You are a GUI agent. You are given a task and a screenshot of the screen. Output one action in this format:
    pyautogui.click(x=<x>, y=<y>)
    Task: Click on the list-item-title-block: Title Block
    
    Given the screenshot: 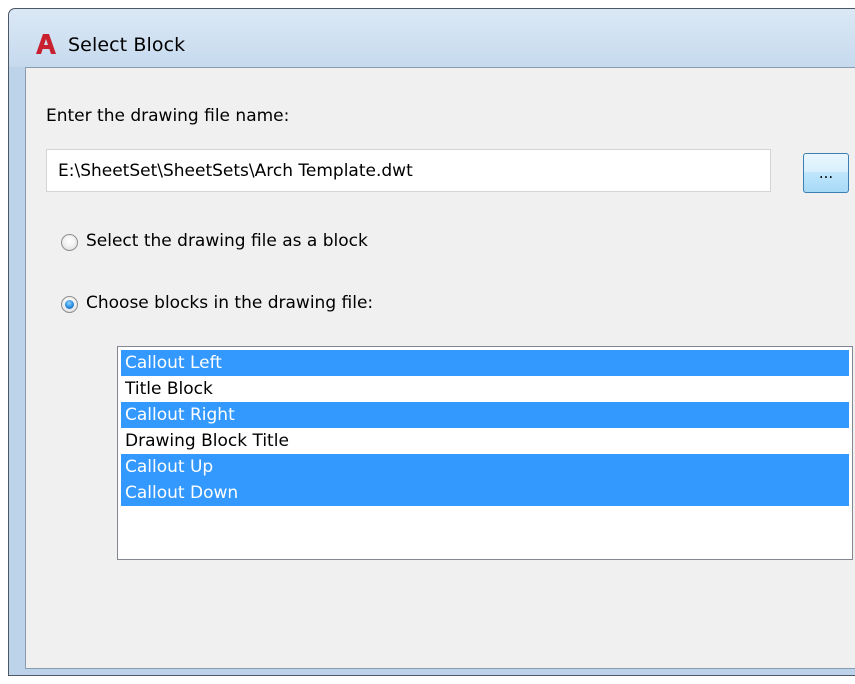 What is the action you would take?
    pyautogui.click(x=485, y=389)
    